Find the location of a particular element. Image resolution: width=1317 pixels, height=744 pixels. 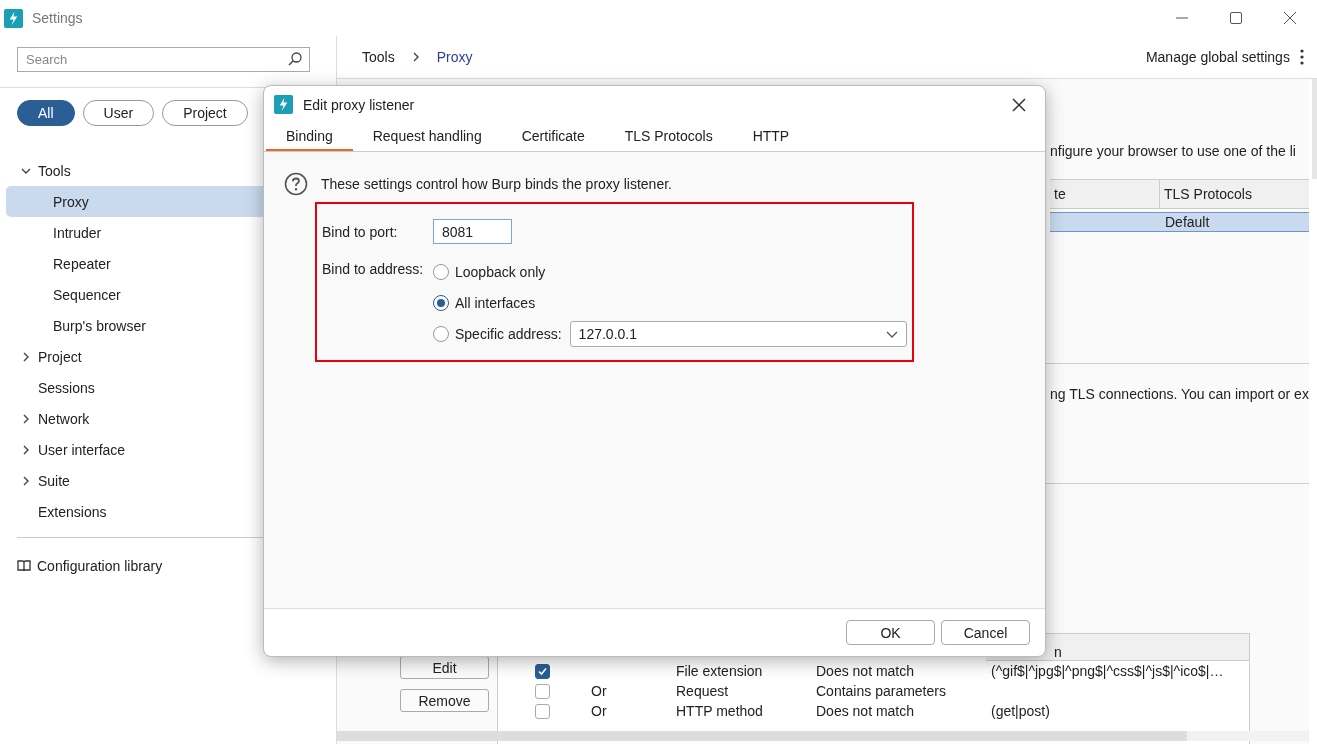

more-icon is located at coordinates (1301, 57).